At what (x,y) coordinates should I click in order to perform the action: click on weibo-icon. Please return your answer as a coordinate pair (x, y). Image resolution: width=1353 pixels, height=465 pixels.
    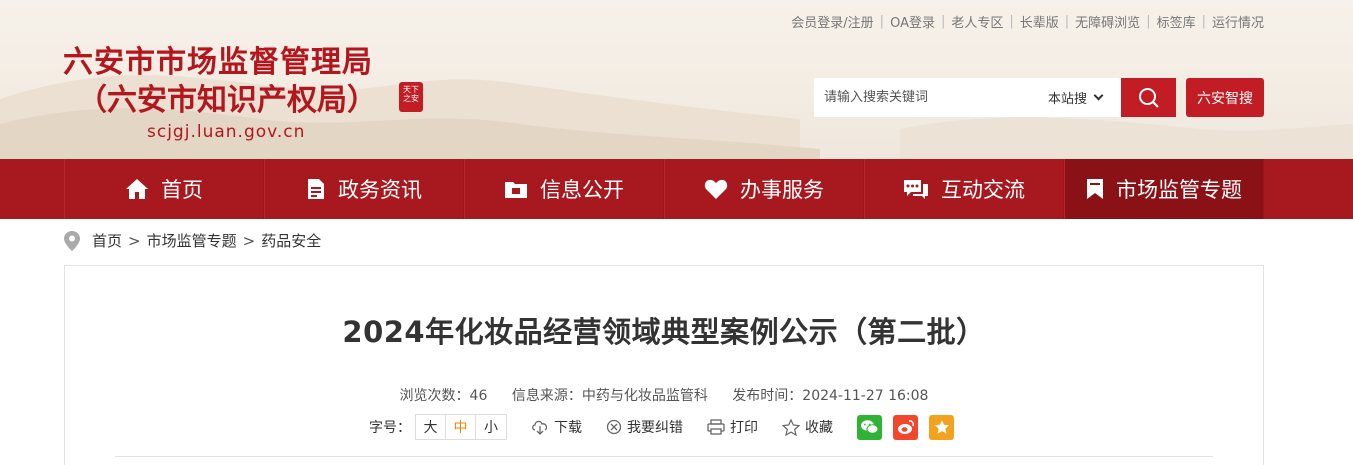
    Looking at the image, I should click on (905, 427).